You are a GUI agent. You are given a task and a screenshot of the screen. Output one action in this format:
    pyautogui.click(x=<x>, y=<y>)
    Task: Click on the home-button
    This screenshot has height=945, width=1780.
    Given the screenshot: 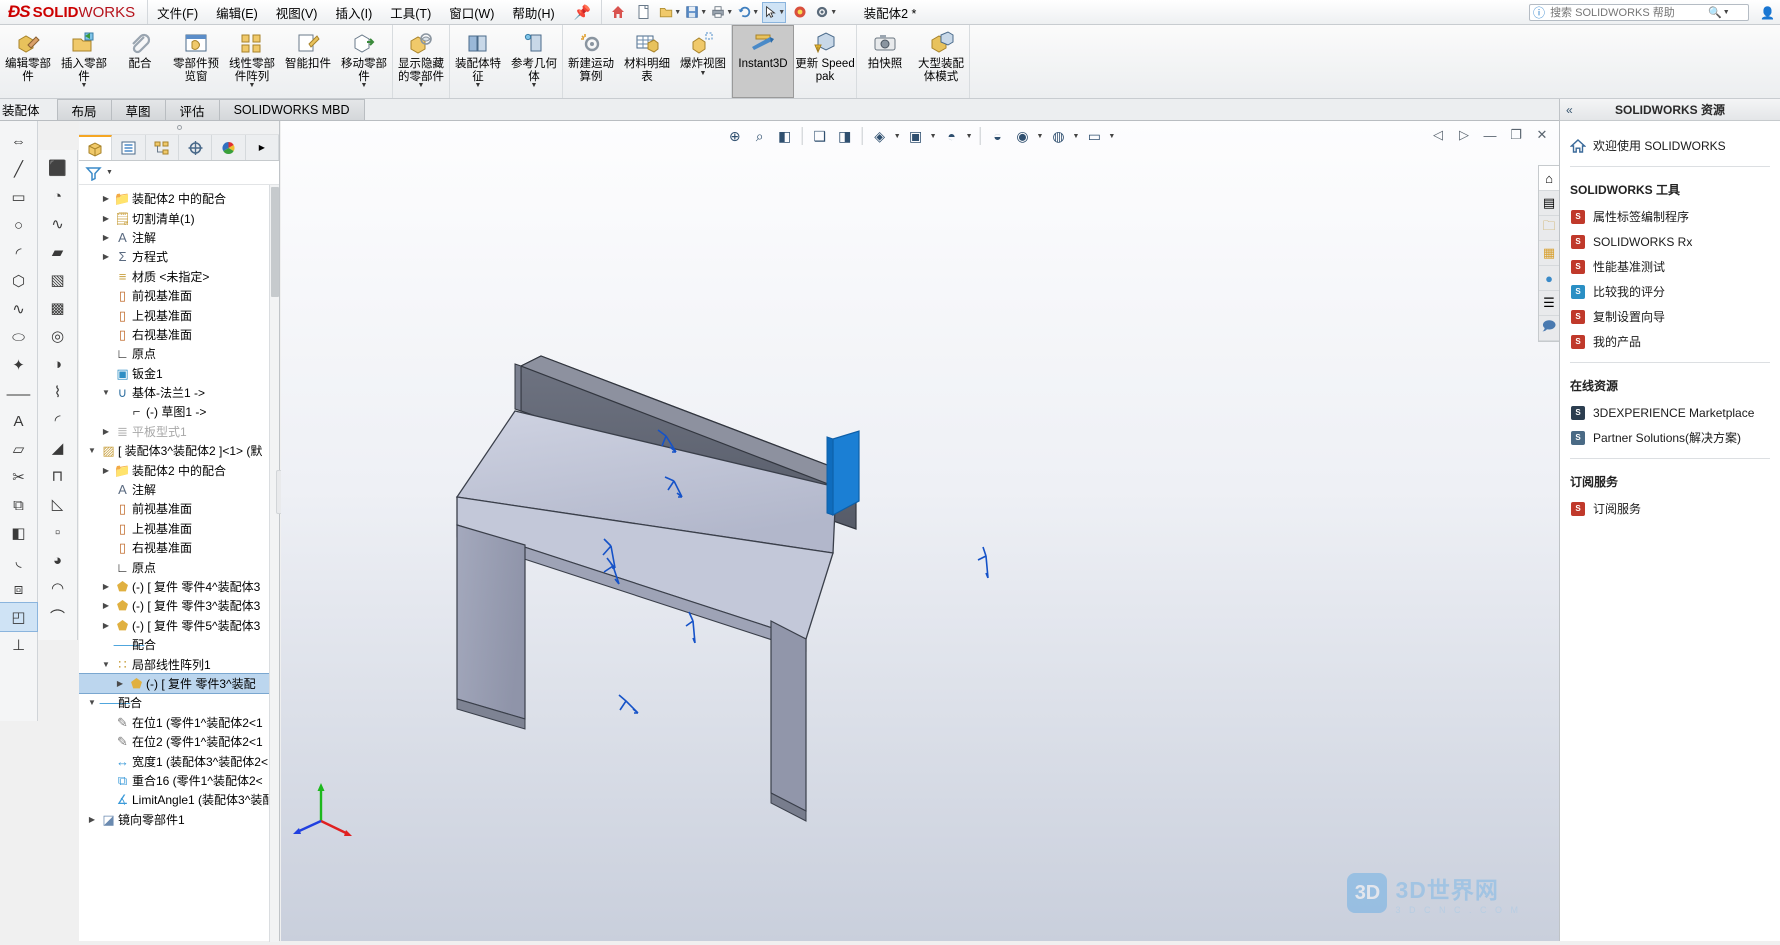 What is the action you would take?
    pyautogui.click(x=618, y=12)
    